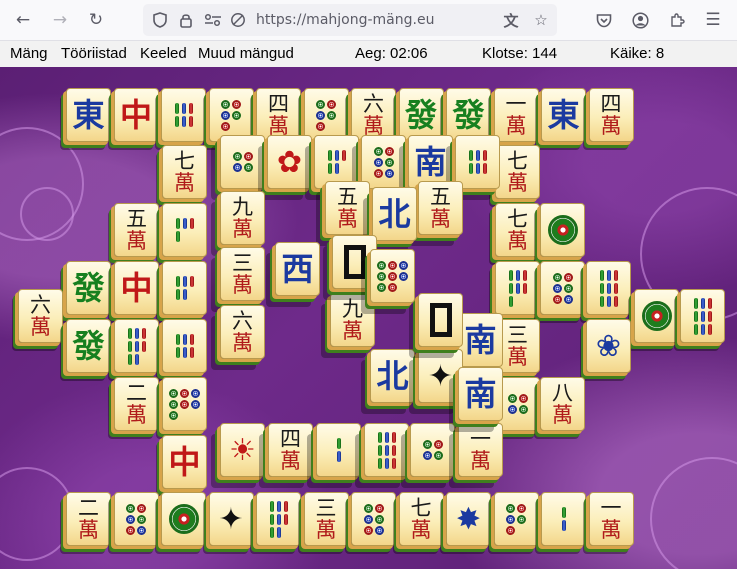 The height and width of the screenshot is (569, 737). I want to click on reload-icon: ↻, so click(96, 20).